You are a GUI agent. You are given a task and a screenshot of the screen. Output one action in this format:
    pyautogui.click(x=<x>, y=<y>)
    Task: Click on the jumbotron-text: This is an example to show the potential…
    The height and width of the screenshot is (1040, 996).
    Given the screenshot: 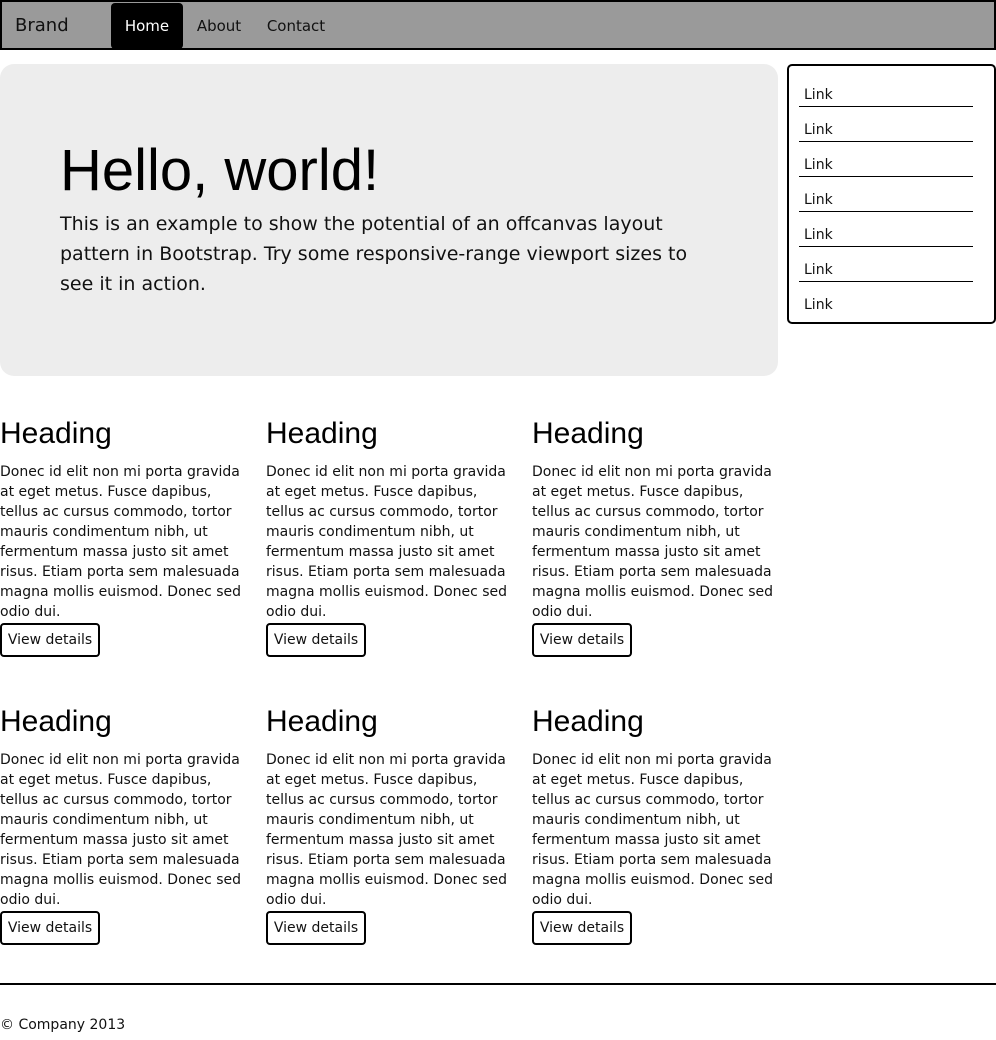 What is the action you would take?
    pyautogui.click(x=374, y=254)
    